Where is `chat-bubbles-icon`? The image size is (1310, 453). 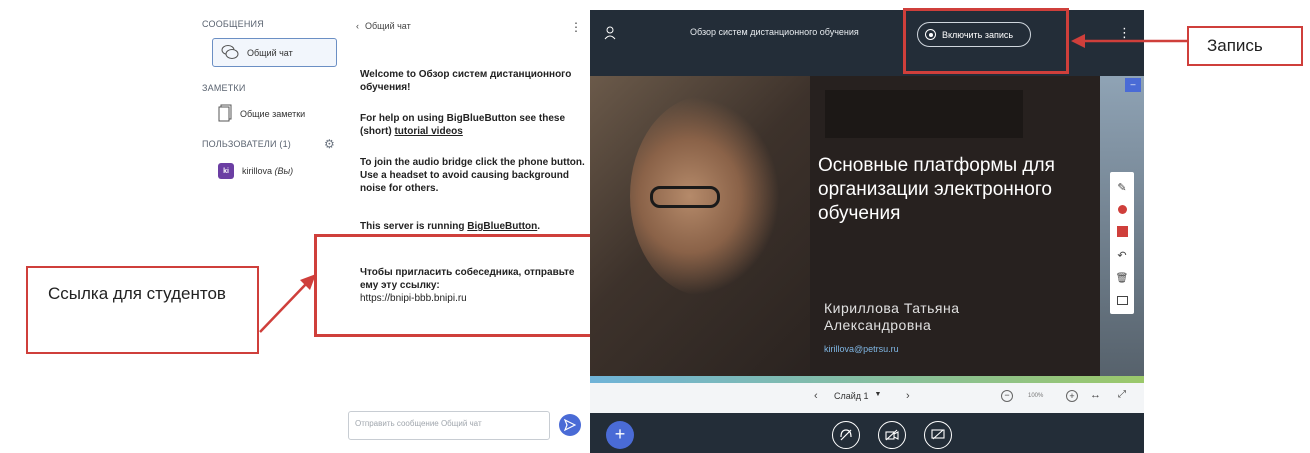 chat-bubbles-icon is located at coordinates (230, 53).